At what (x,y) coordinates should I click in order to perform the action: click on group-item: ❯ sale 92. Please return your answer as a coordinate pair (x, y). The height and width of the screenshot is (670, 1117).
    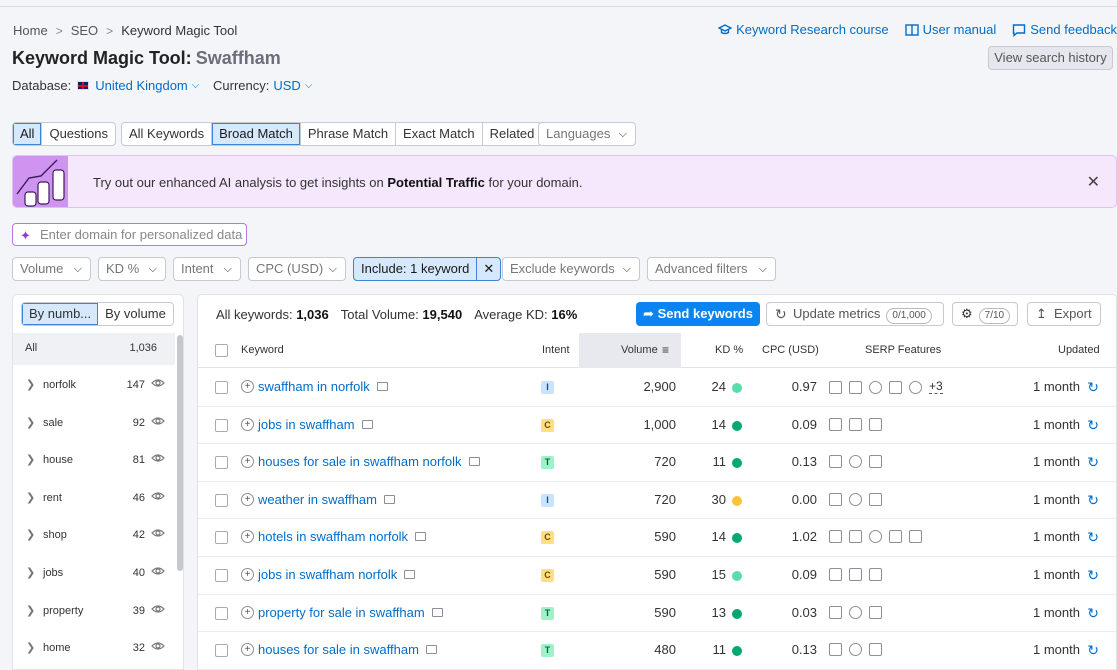
    Looking at the image, I should click on (94, 423).